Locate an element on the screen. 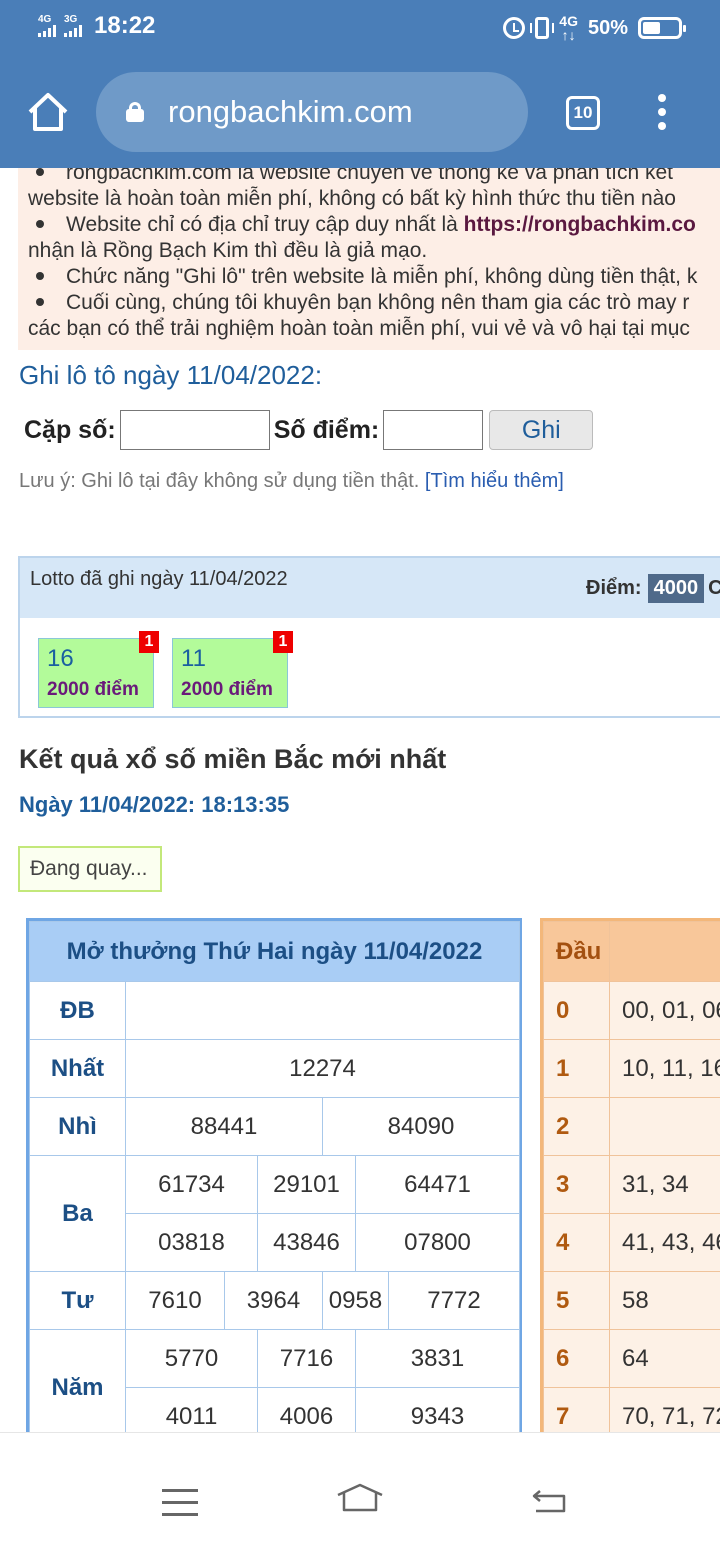  so-diem-input is located at coordinates (433, 430).